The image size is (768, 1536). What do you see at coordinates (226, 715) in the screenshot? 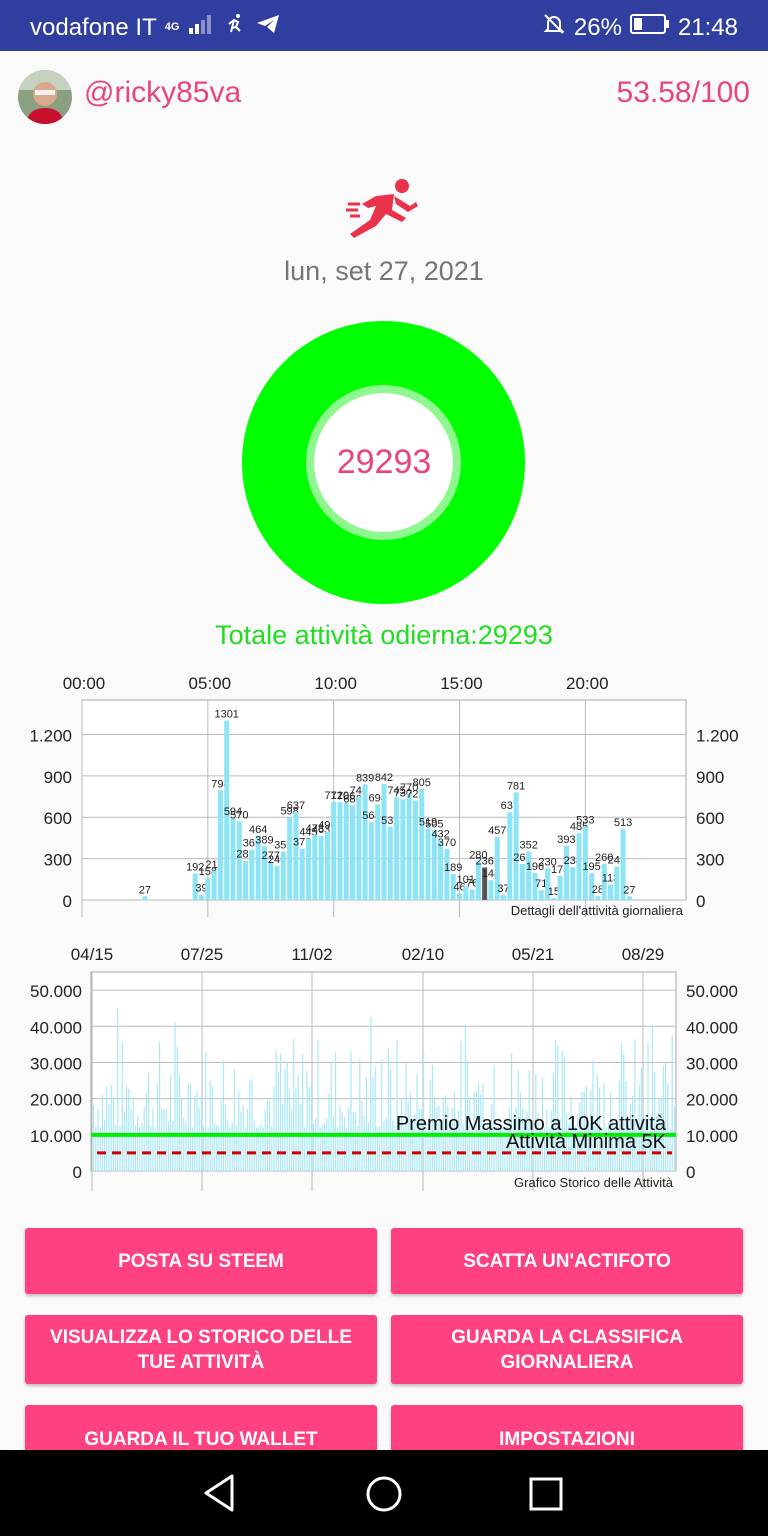
I see `daily-bar-label: 1301` at bounding box center [226, 715].